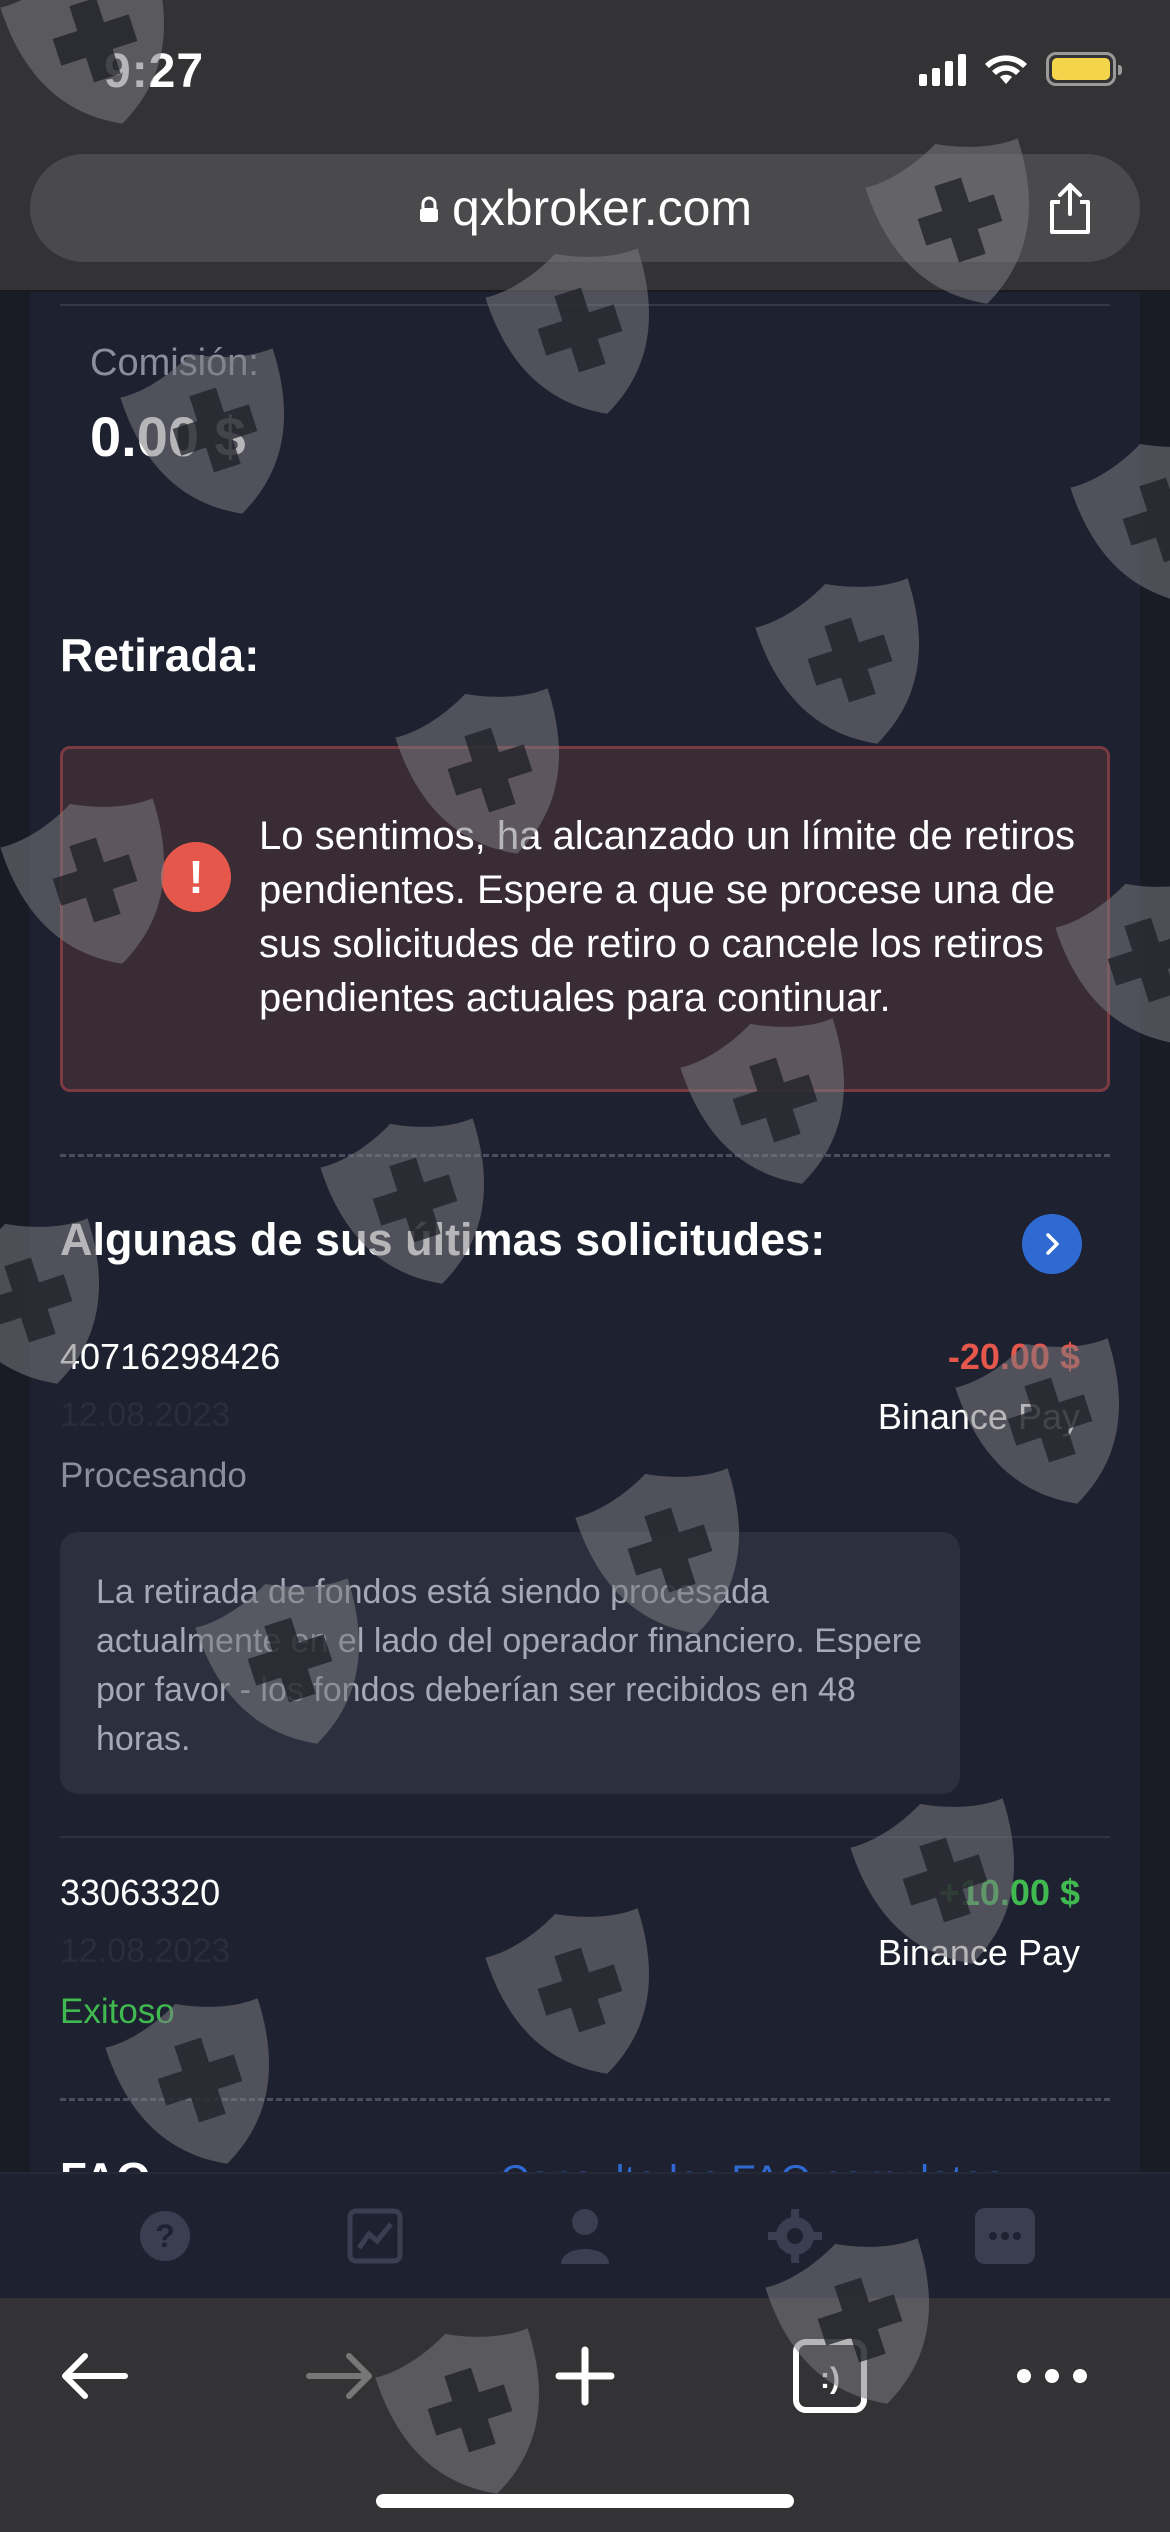  What do you see at coordinates (94, 2376) in the screenshot?
I see `back-icon` at bounding box center [94, 2376].